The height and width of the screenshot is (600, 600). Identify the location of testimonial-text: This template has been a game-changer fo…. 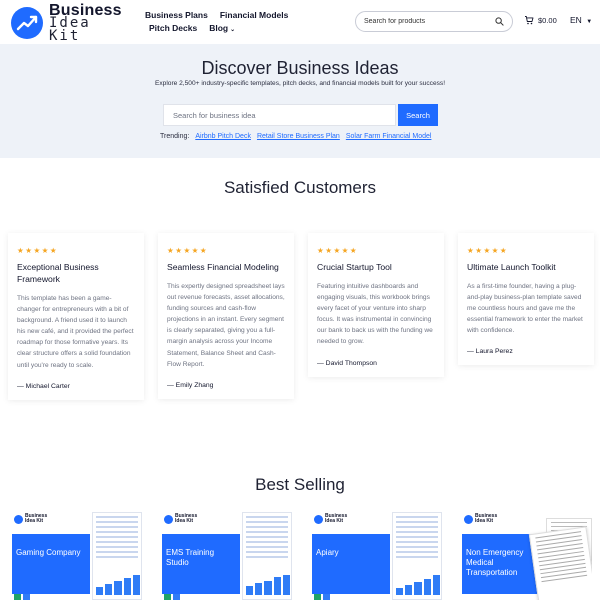
(75, 332).